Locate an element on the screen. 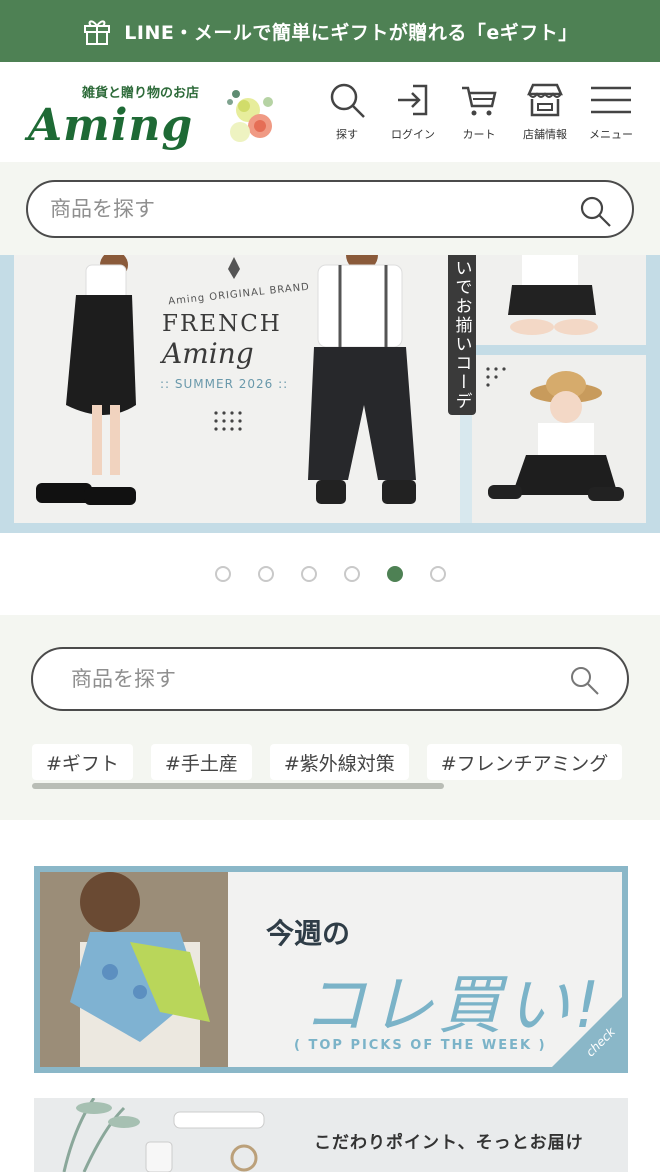  baby-hat-illustration is located at coordinates (555, 434).